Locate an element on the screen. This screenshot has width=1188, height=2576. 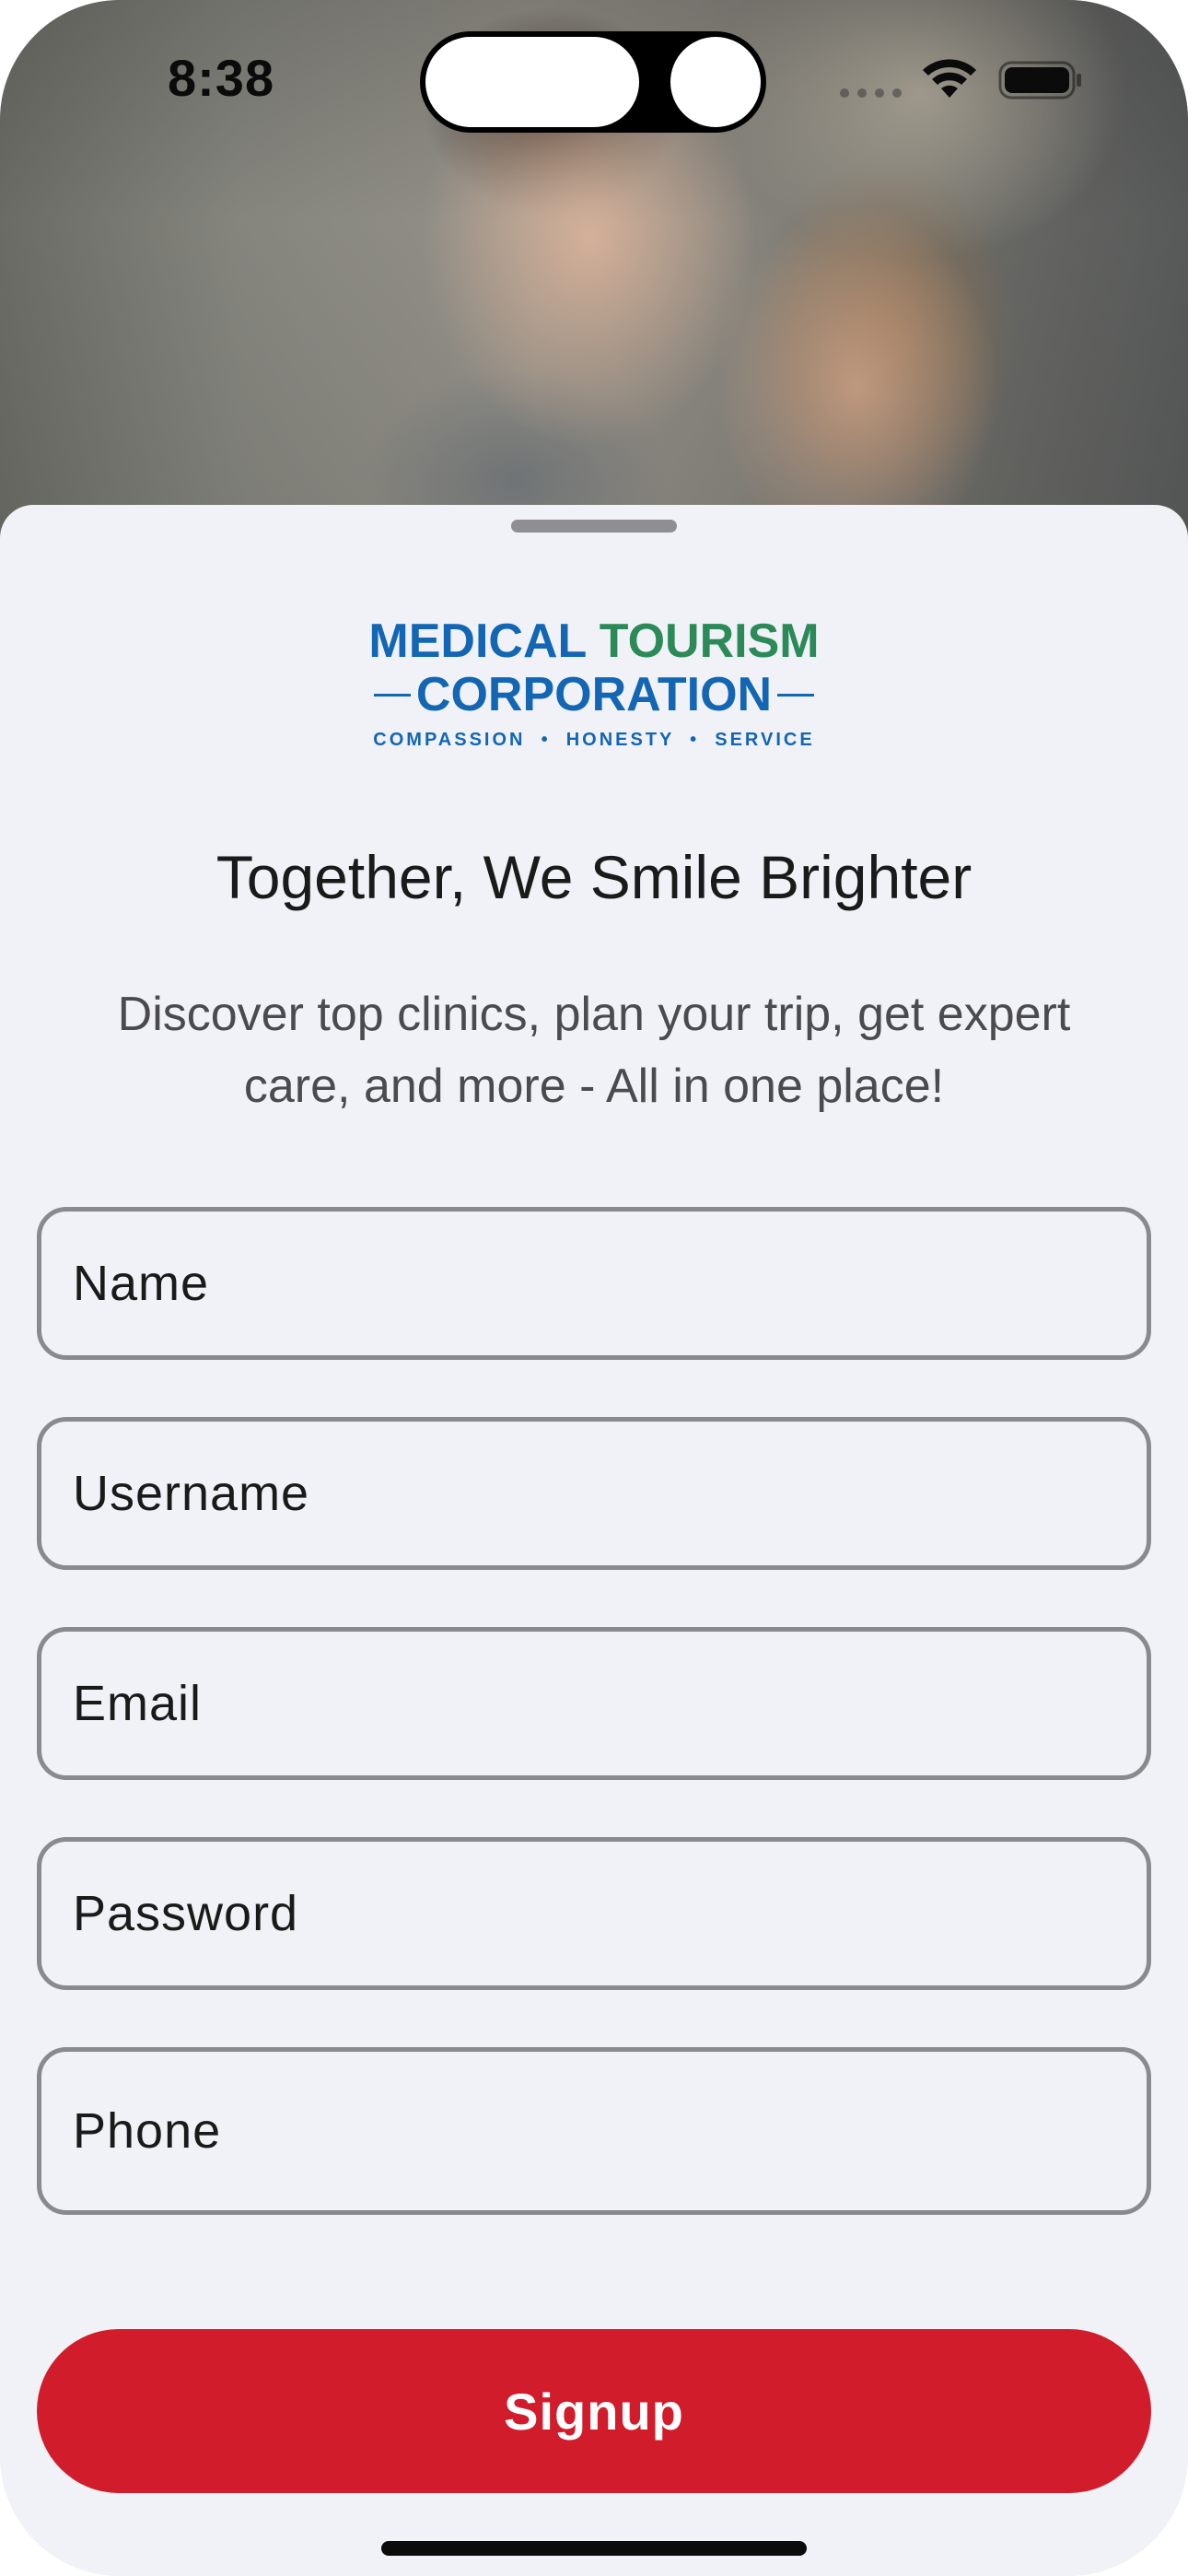
page-title: Together, We Smile Brighter is located at coordinates (594, 877).